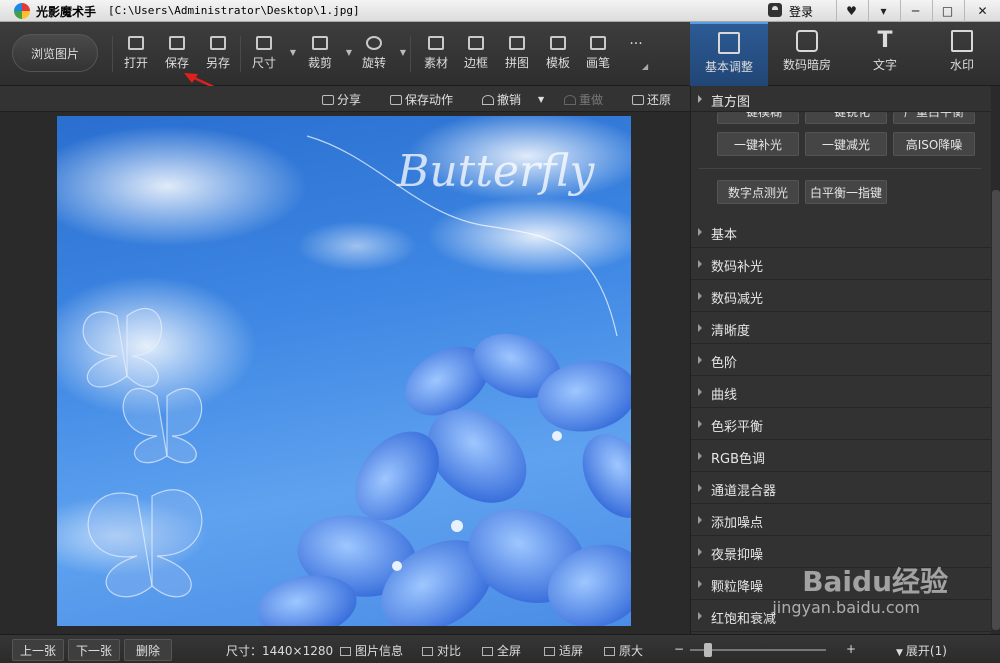 Image resolution: width=1000 pixels, height=663 pixels. I want to click on section-label: 颗粒降噪, so click(737, 587).